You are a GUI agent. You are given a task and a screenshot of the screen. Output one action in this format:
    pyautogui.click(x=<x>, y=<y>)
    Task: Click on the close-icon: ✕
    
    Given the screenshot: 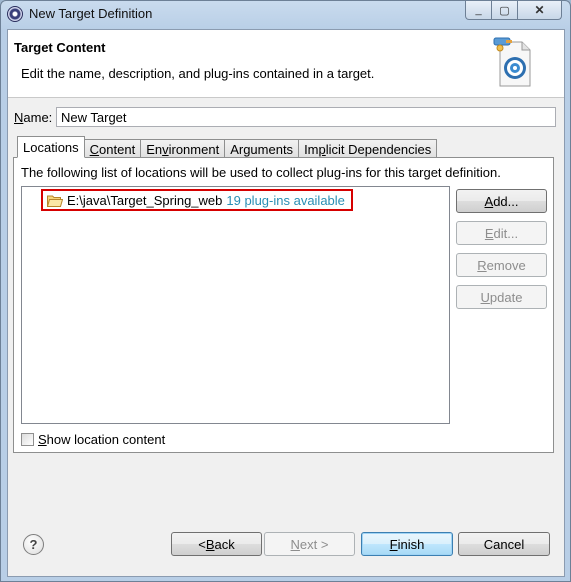 What is the action you would take?
    pyautogui.click(x=539, y=10)
    